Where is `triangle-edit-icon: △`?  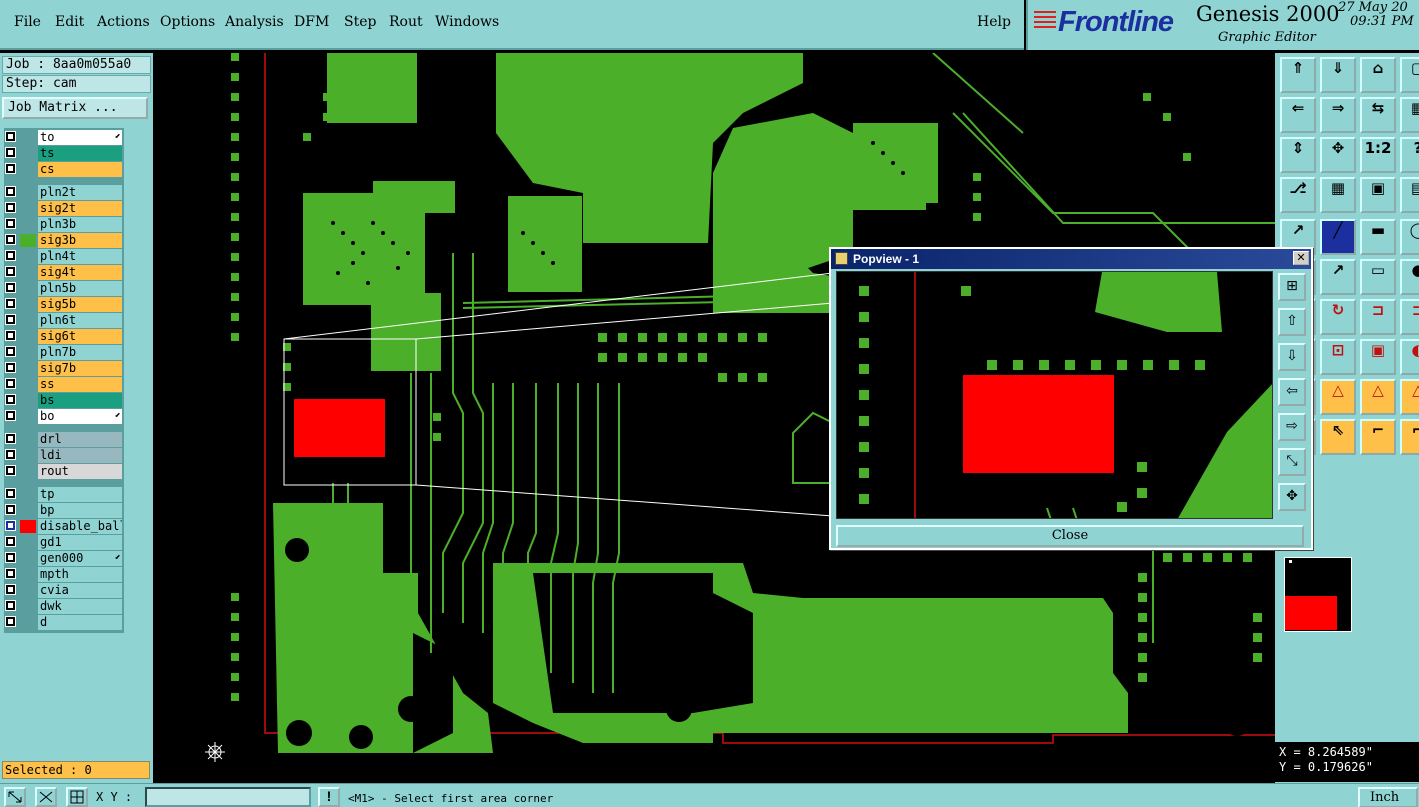
triangle-edit-icon: △ is located at coordinates (1378, 397).